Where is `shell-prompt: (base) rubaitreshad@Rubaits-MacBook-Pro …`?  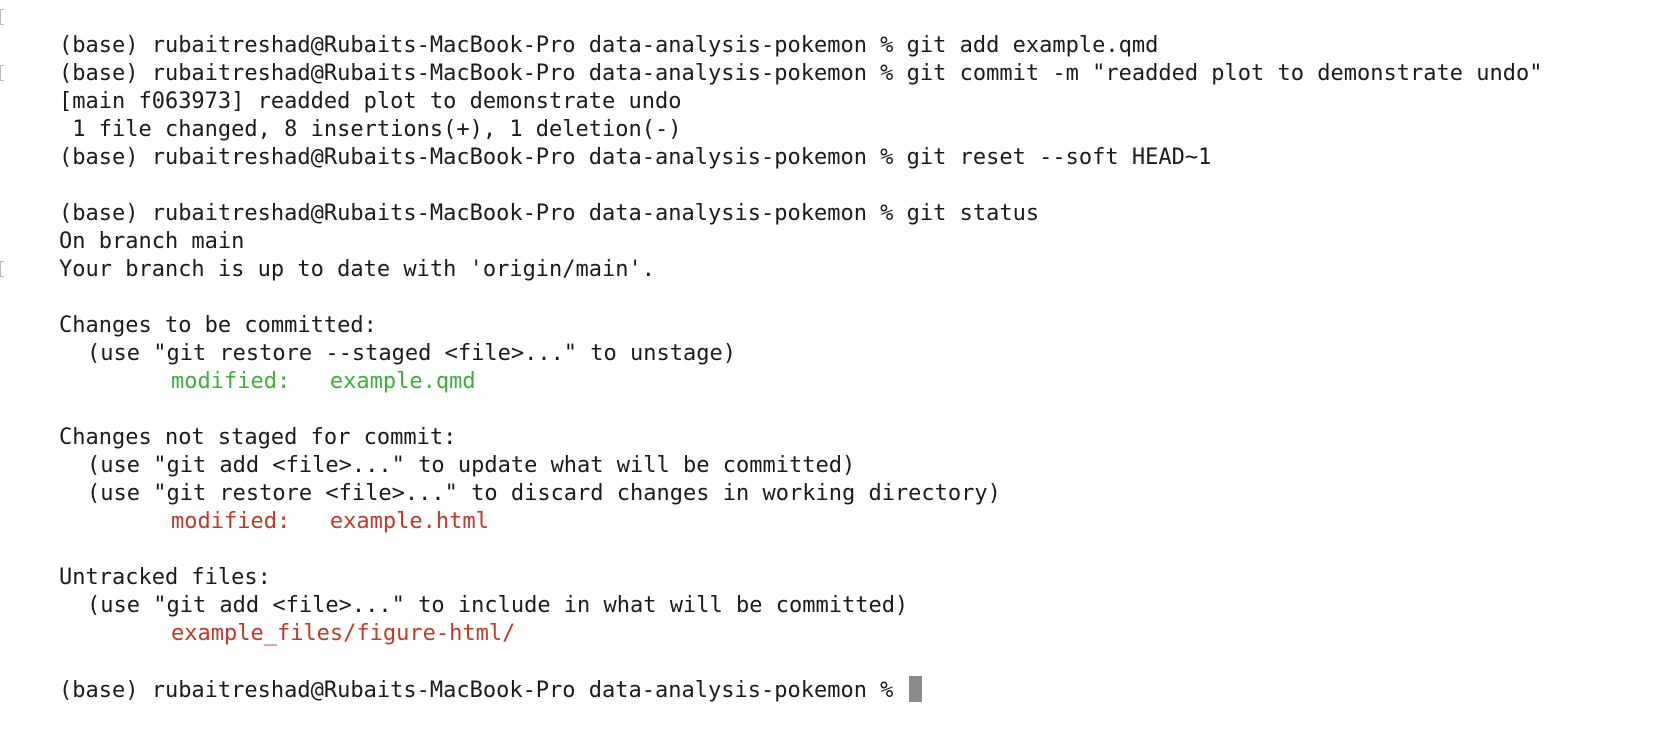
shell-prompt: (base) rubaitreshad@Rubaits-MacBook-Pro … is located at coordinates (482, 690).